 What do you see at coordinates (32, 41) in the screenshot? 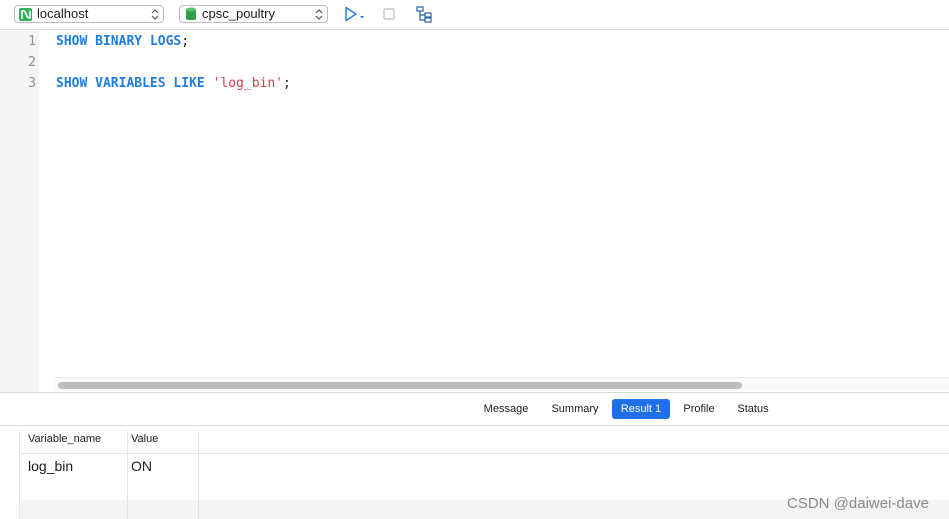
I see `line-number: 1` at bounding box center [32, 41].